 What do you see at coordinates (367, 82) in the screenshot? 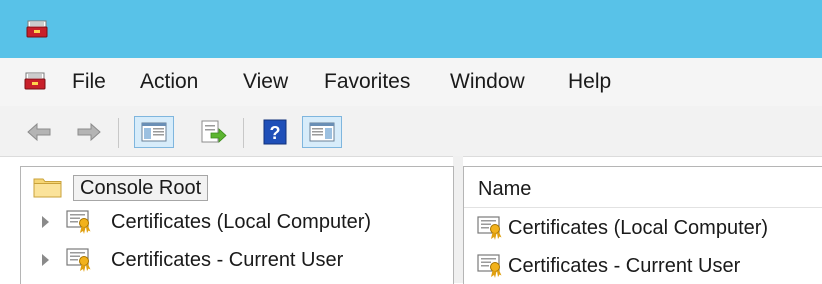
I see `menu-favorites: Favorites` at bounding box center [367, 82].